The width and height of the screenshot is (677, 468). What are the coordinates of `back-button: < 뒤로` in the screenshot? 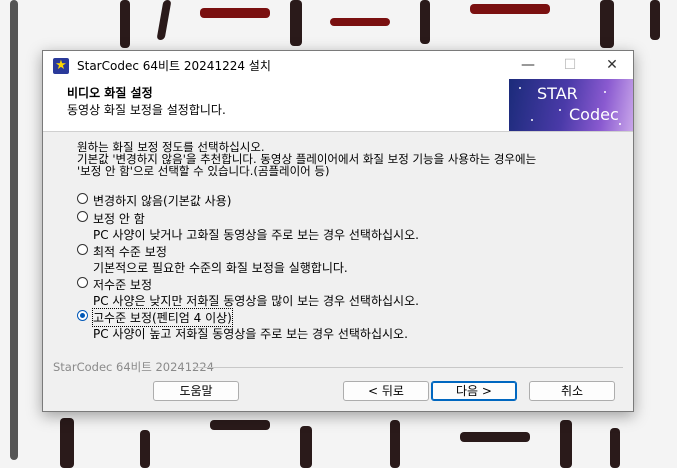 It's located at (386, 391).